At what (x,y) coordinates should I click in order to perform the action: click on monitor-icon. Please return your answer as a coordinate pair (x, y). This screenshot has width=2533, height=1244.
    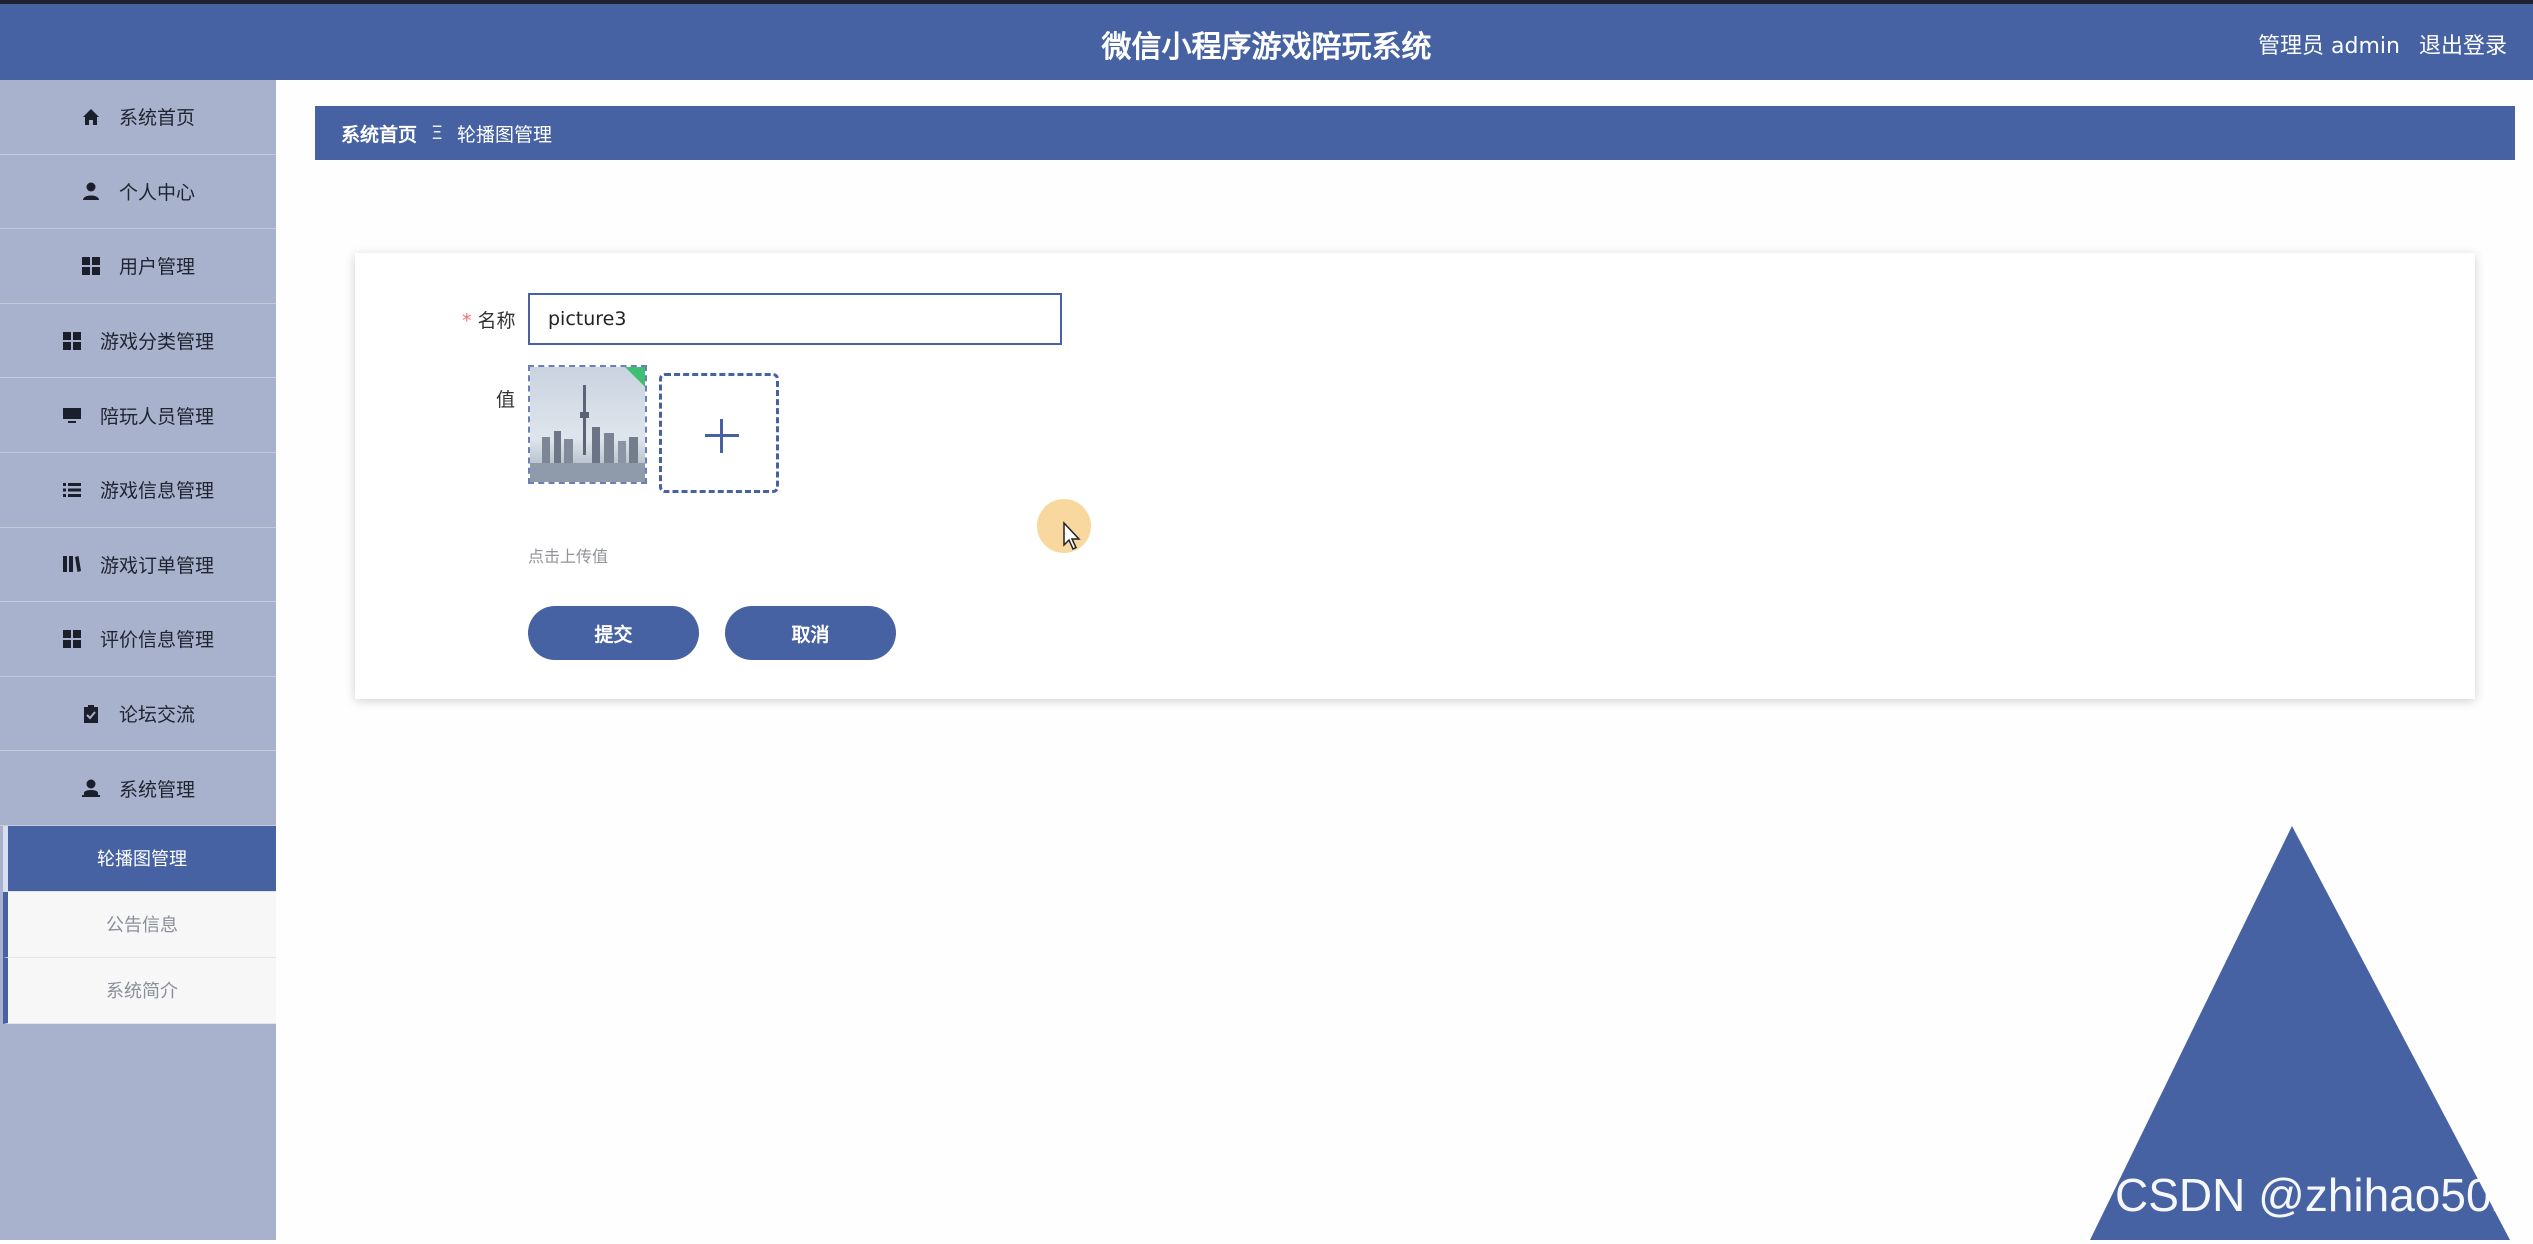
    Looking at the image, I should click on (72, 415).